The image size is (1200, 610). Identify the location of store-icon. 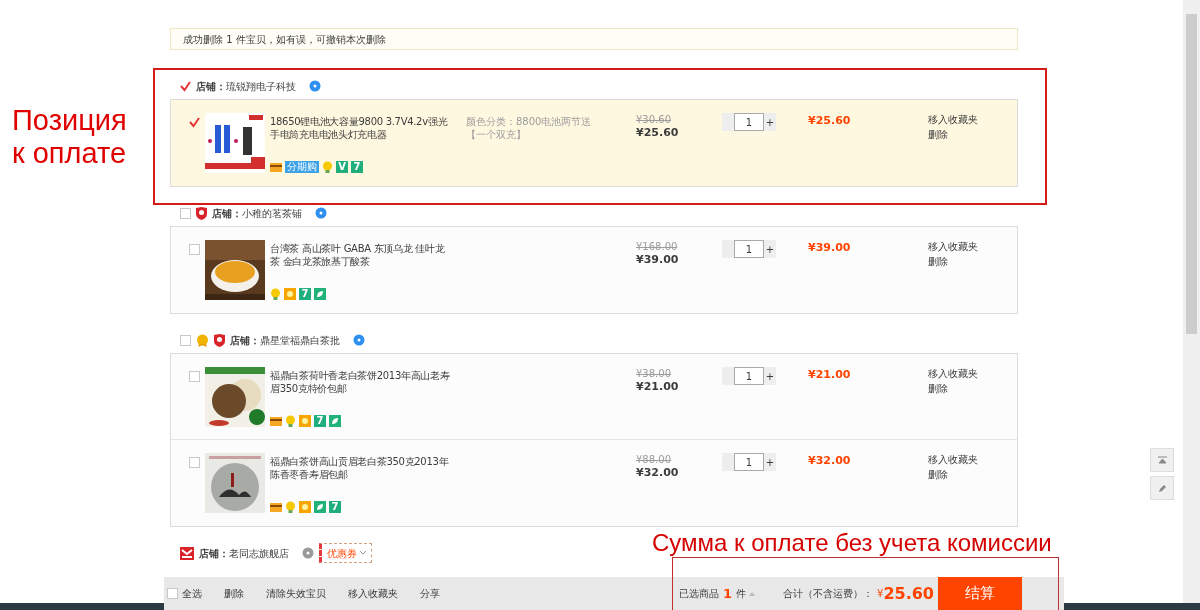
(187, 553).